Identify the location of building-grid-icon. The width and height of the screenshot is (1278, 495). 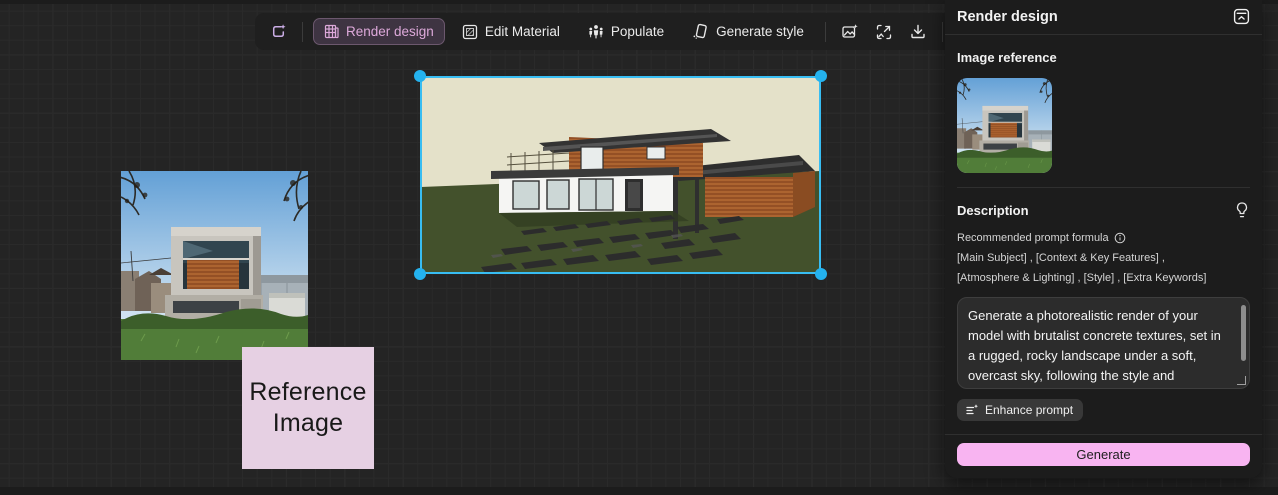
(331, 31).